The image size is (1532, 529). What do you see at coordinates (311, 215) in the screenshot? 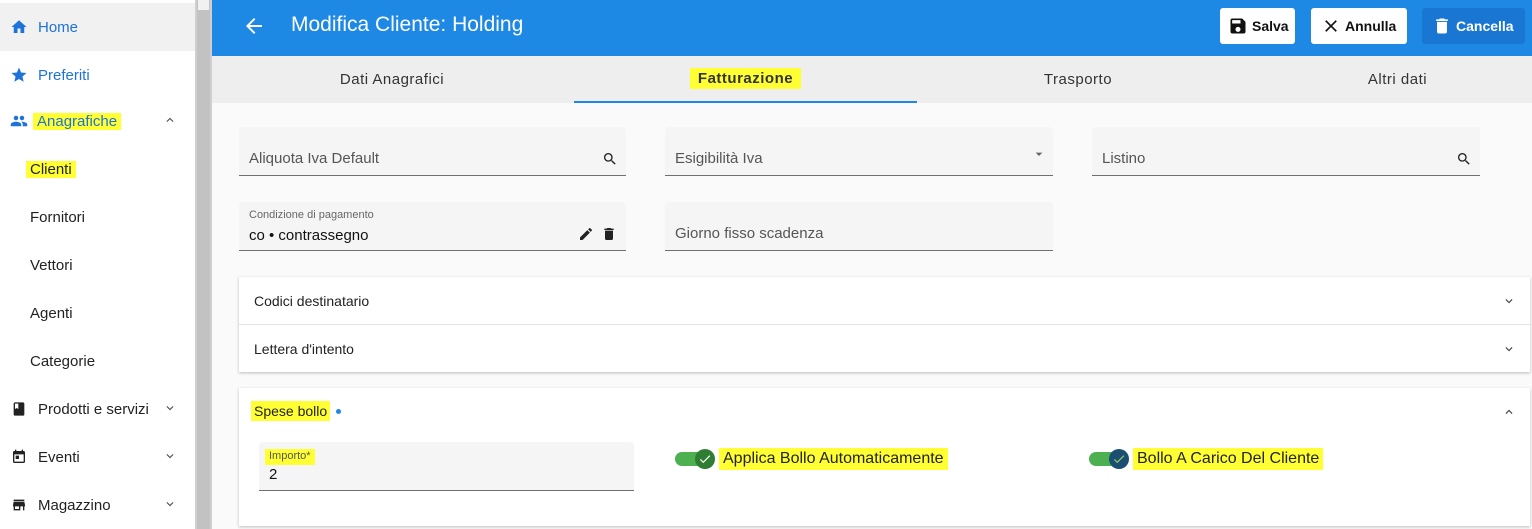
I see `field-label: Condizione di pagamento` at bounding box center [311, 215].